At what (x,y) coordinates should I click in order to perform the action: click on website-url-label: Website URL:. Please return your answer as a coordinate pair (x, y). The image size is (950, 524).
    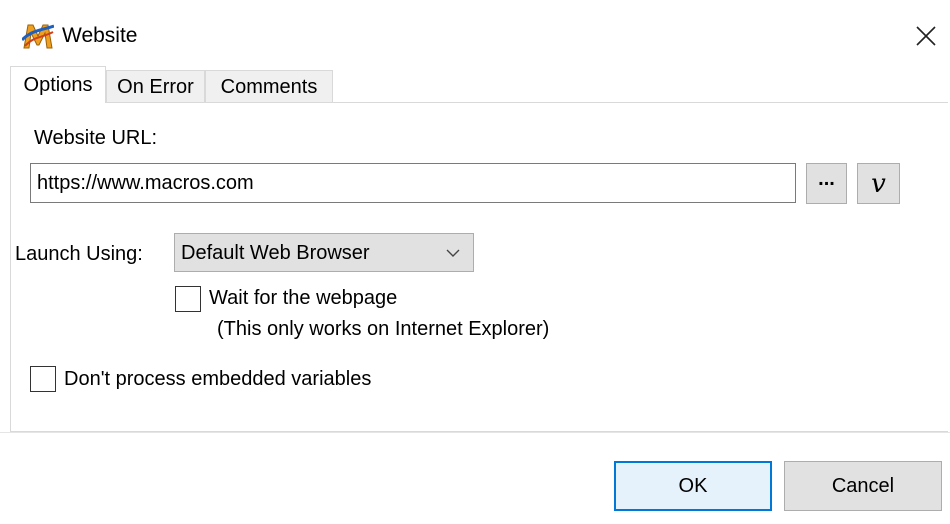
    Looking at the image, I should click on (96, 138).